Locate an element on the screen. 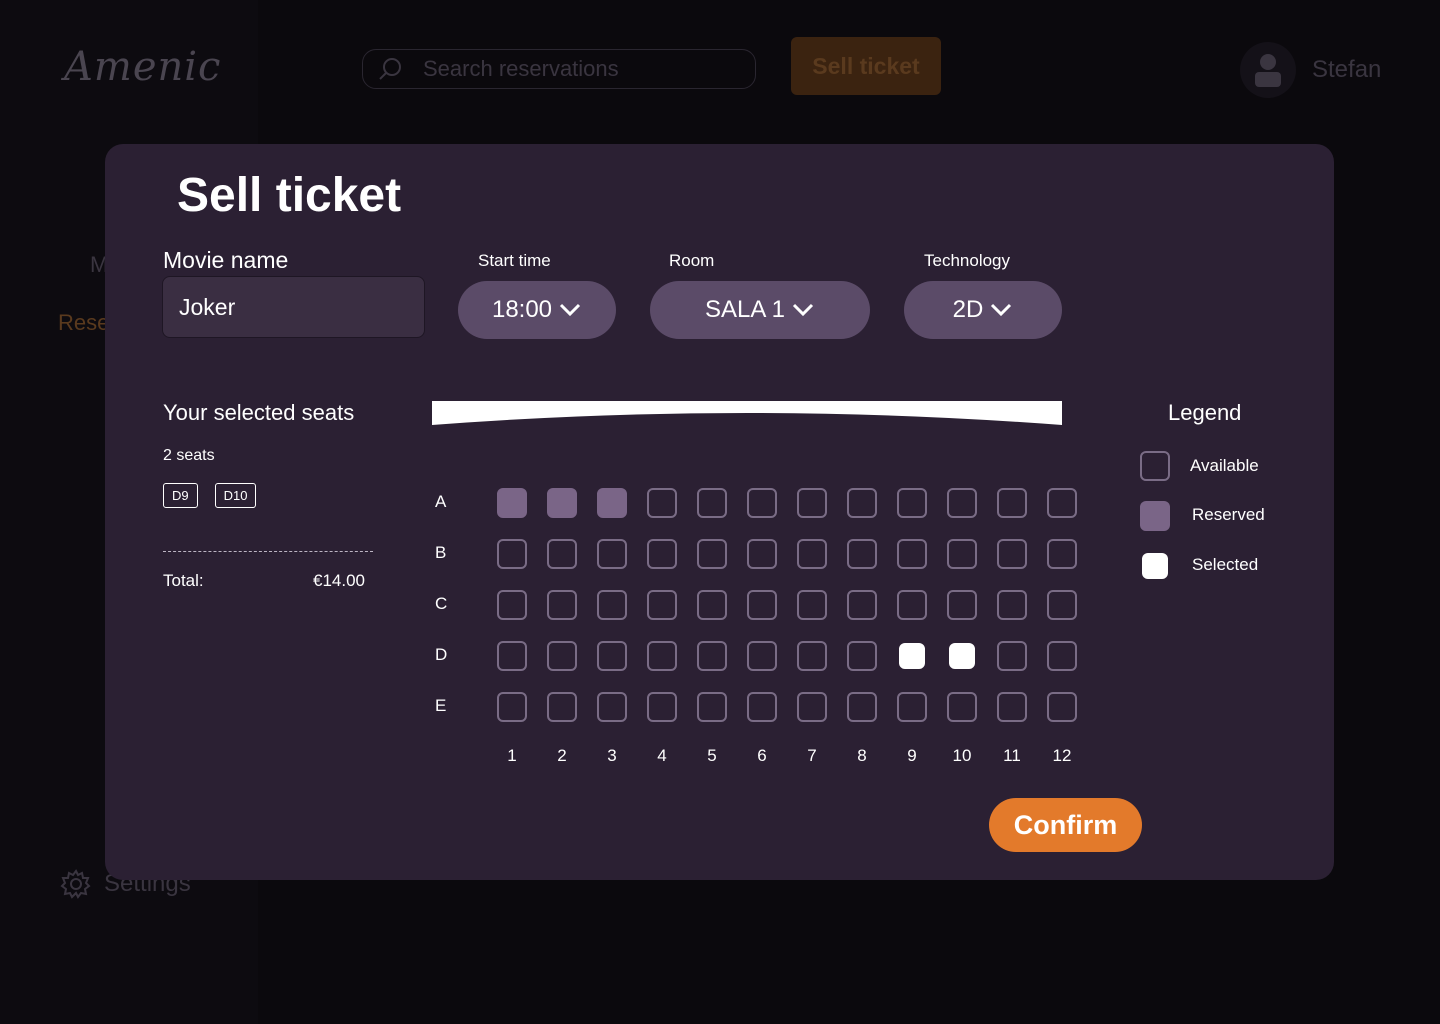  app-logo: Amenic is located at coordinates (143, 67).